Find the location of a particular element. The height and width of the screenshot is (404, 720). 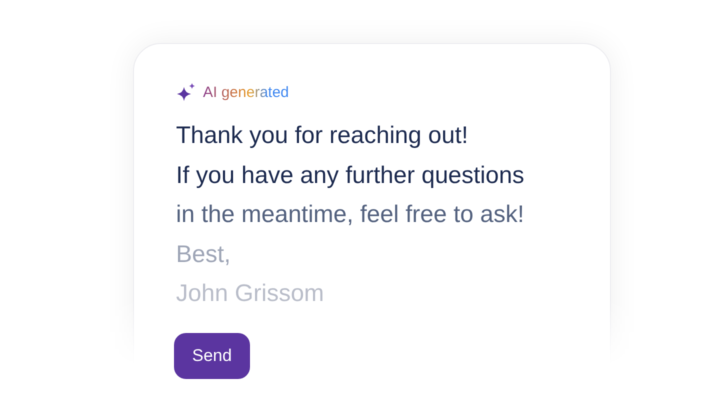

message-line: John Grissom is located at coordinates (250, 294).